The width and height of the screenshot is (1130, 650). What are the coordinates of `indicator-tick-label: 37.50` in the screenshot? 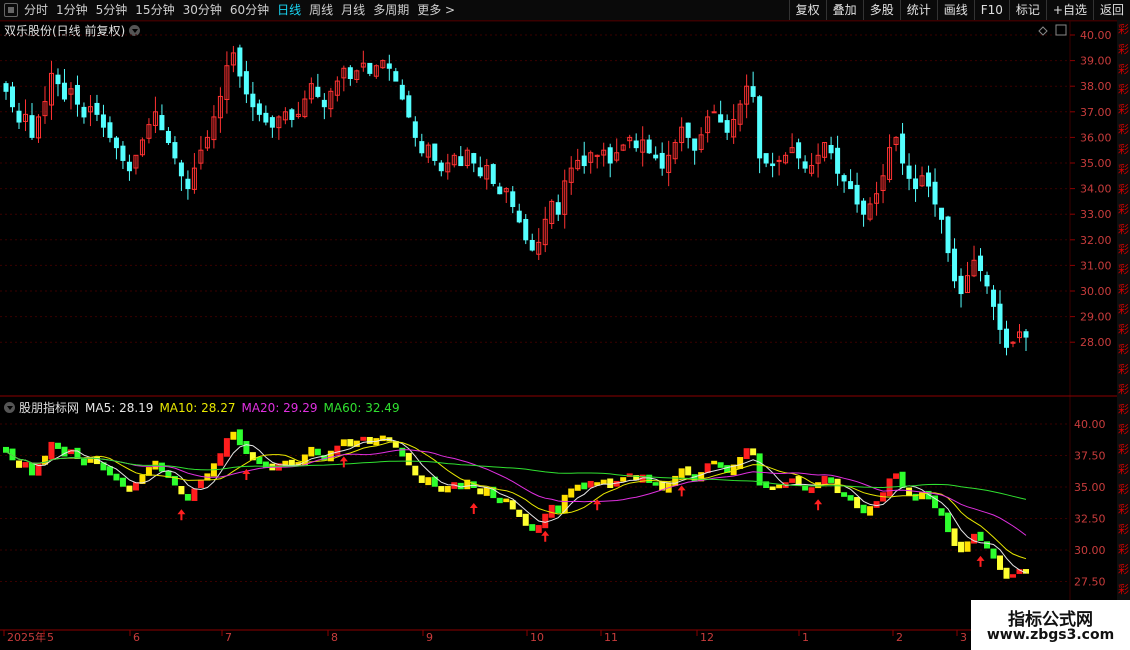 It's located at (1090, 456).